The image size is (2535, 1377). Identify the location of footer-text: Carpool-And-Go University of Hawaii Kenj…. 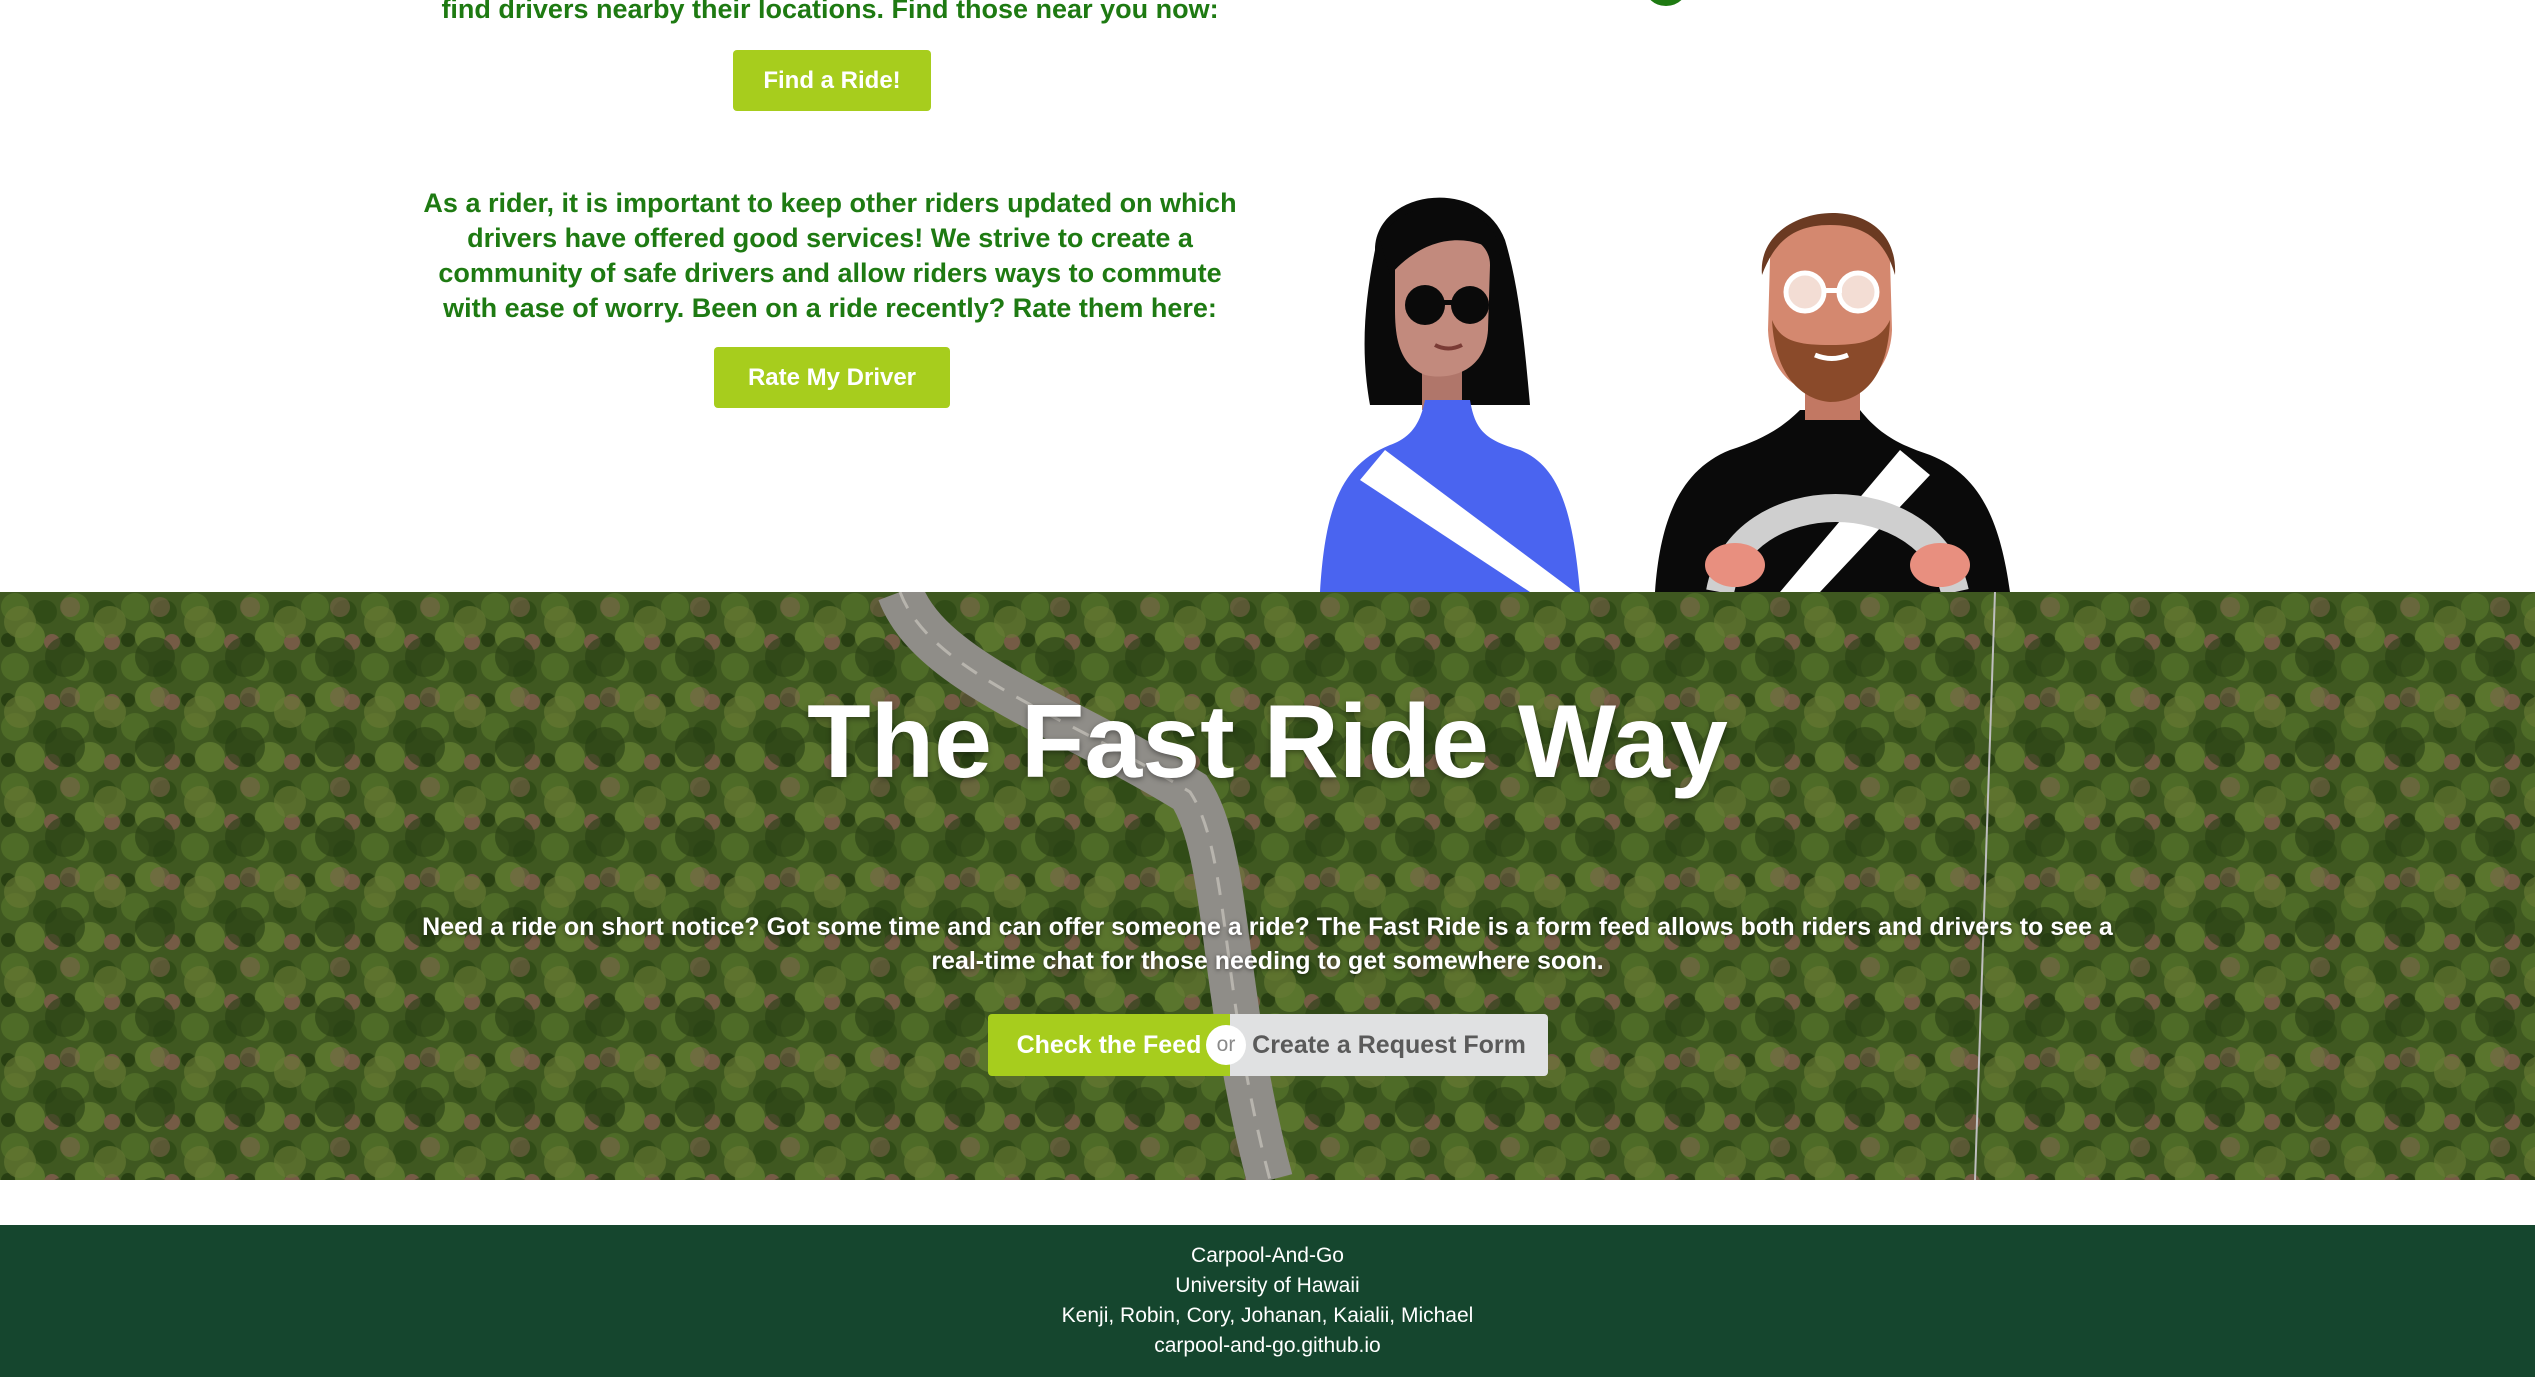
(1267, 1301).